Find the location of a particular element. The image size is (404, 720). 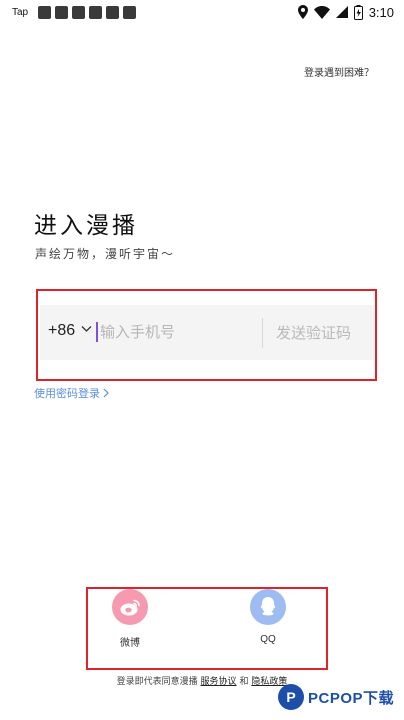

password-login-link: 使用密码登录 is located at coordinates (71, 393).